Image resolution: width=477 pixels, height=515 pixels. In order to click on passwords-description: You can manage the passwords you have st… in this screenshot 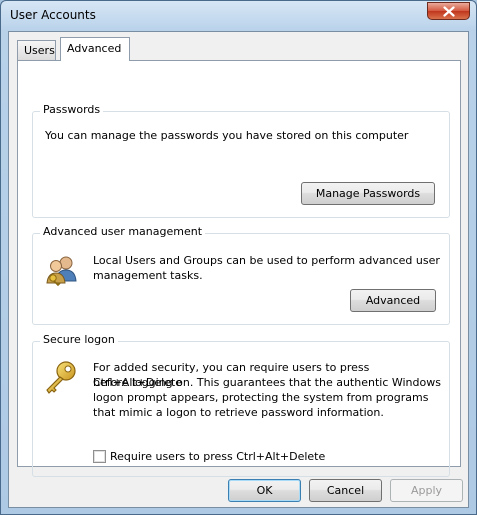, I will do `click(227, 135)`.